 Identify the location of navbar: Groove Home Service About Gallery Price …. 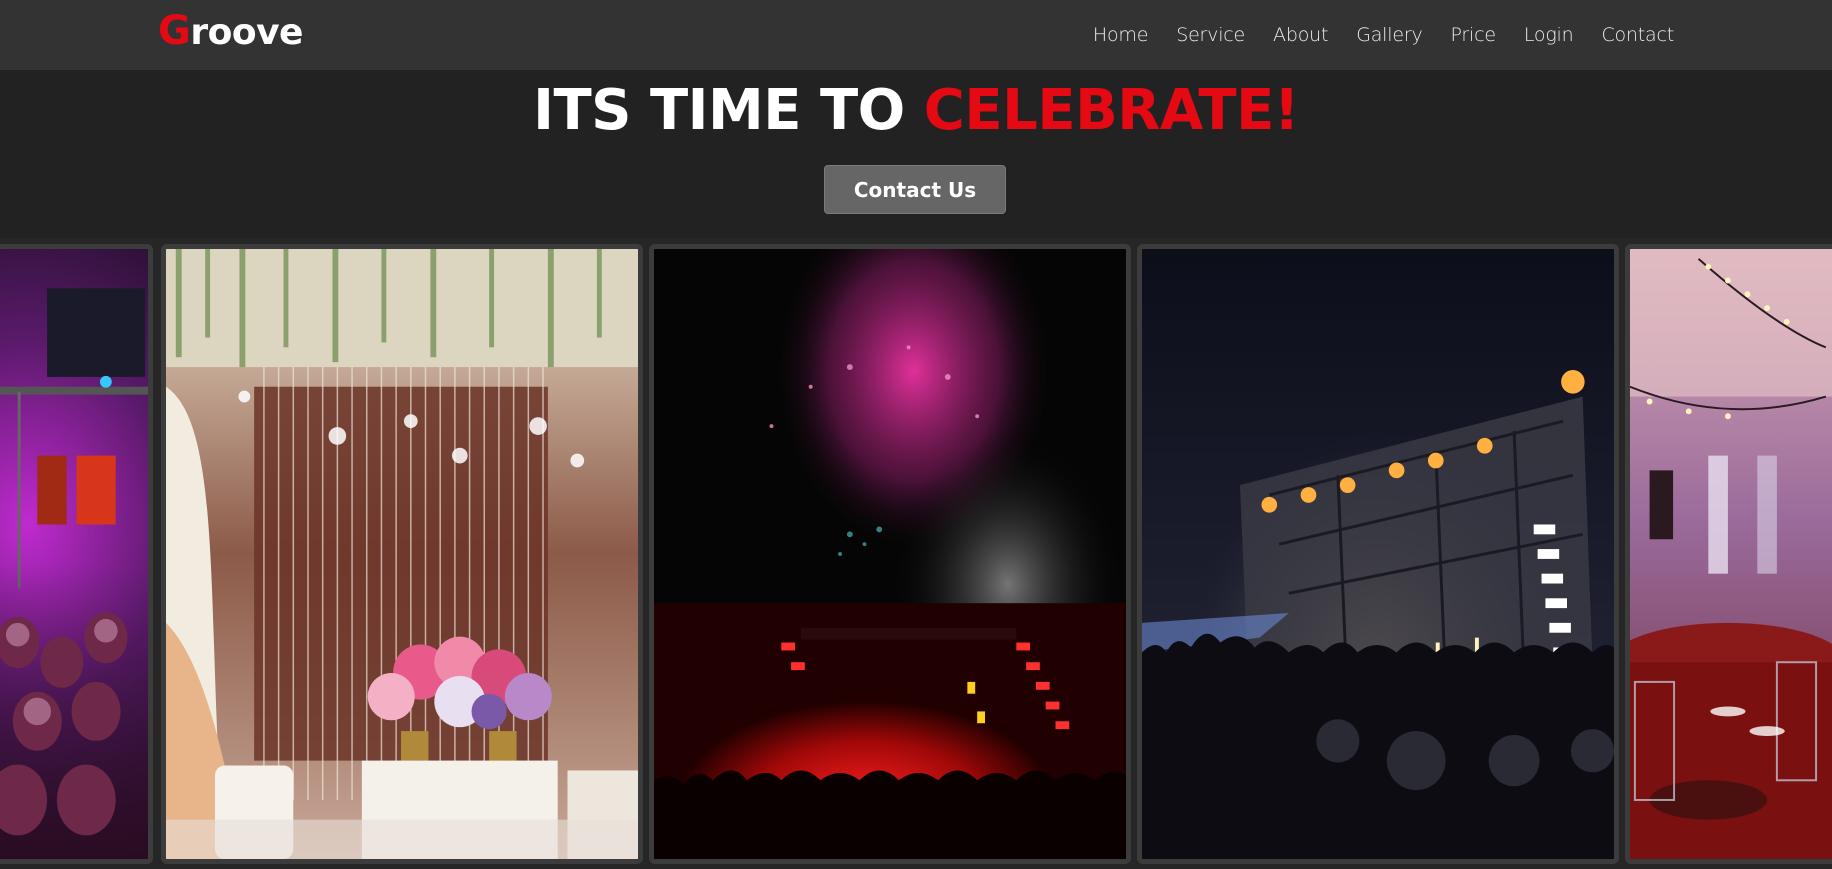
(916, 35).